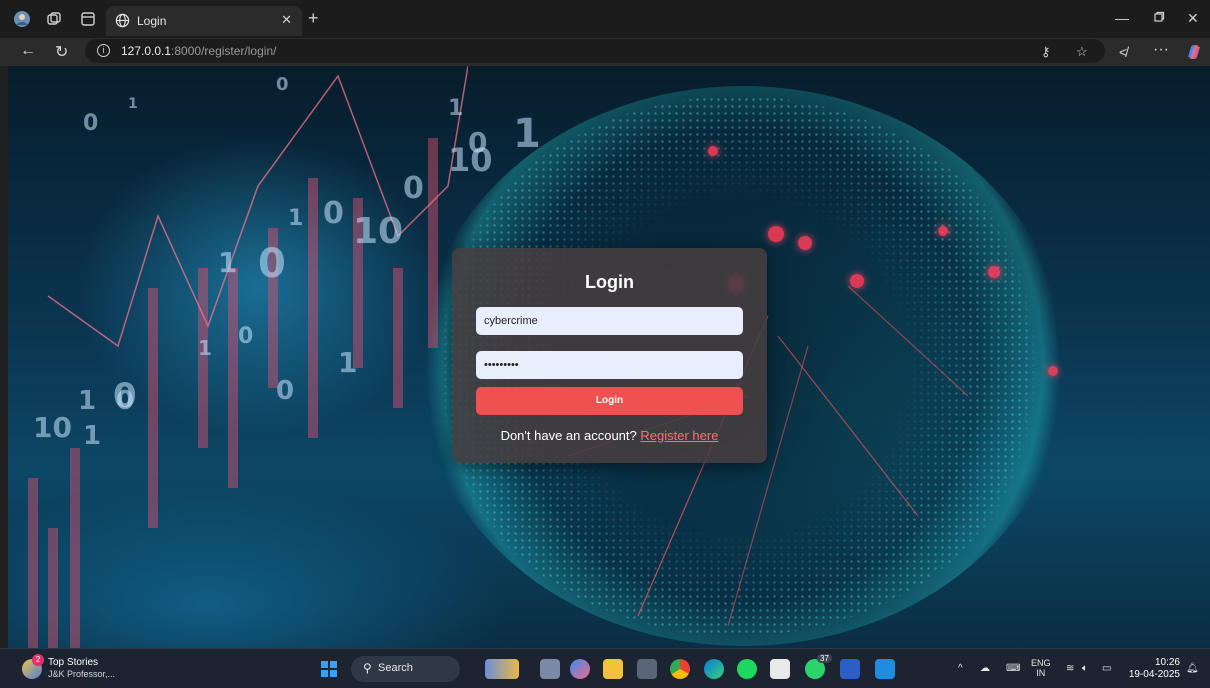 The height and width of the screenshot is (688, 1210). Describe the element at coordinates (1085, 668) in the screenshot. I see `volume-icon: 🔈︎` at that location.